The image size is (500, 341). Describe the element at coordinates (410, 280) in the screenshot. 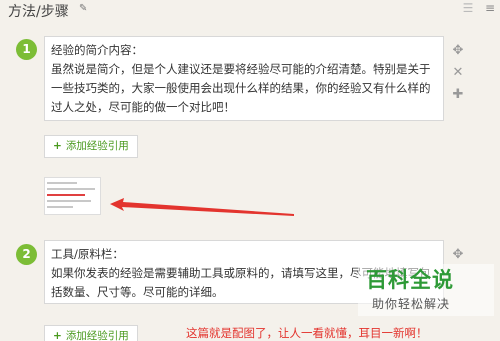

I see `watermark-title: 百科全说` at that location.